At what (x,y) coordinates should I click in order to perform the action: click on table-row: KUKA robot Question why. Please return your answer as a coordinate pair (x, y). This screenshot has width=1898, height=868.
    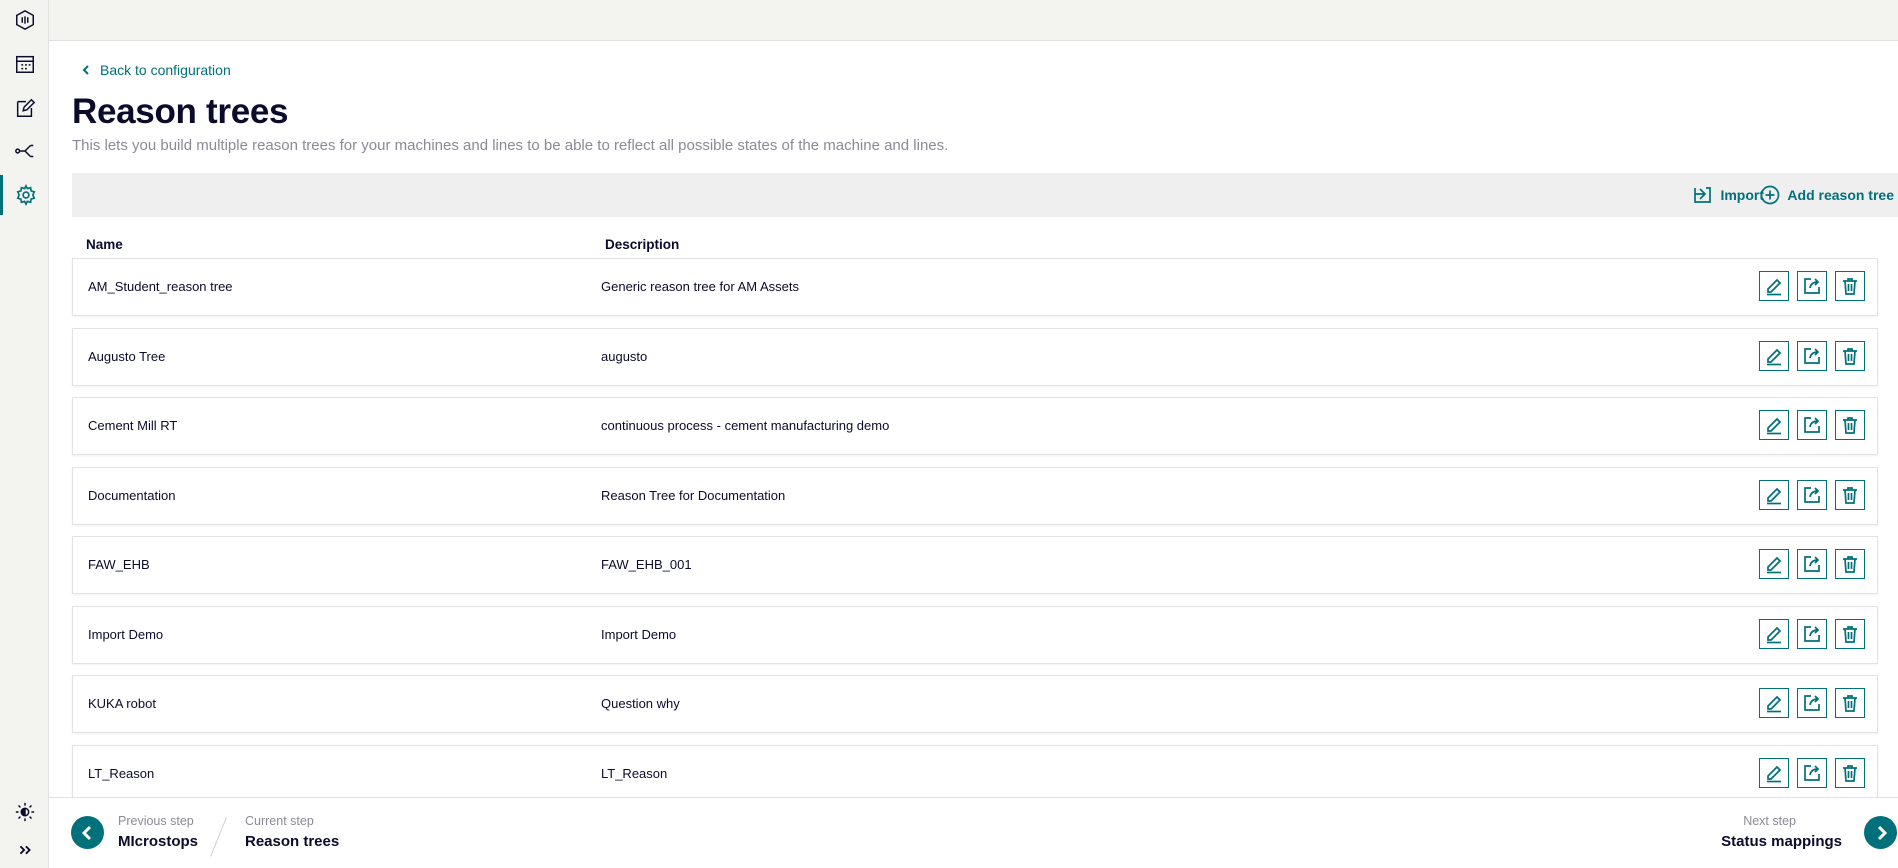
    Looking at the image, I should click on (975, 704).